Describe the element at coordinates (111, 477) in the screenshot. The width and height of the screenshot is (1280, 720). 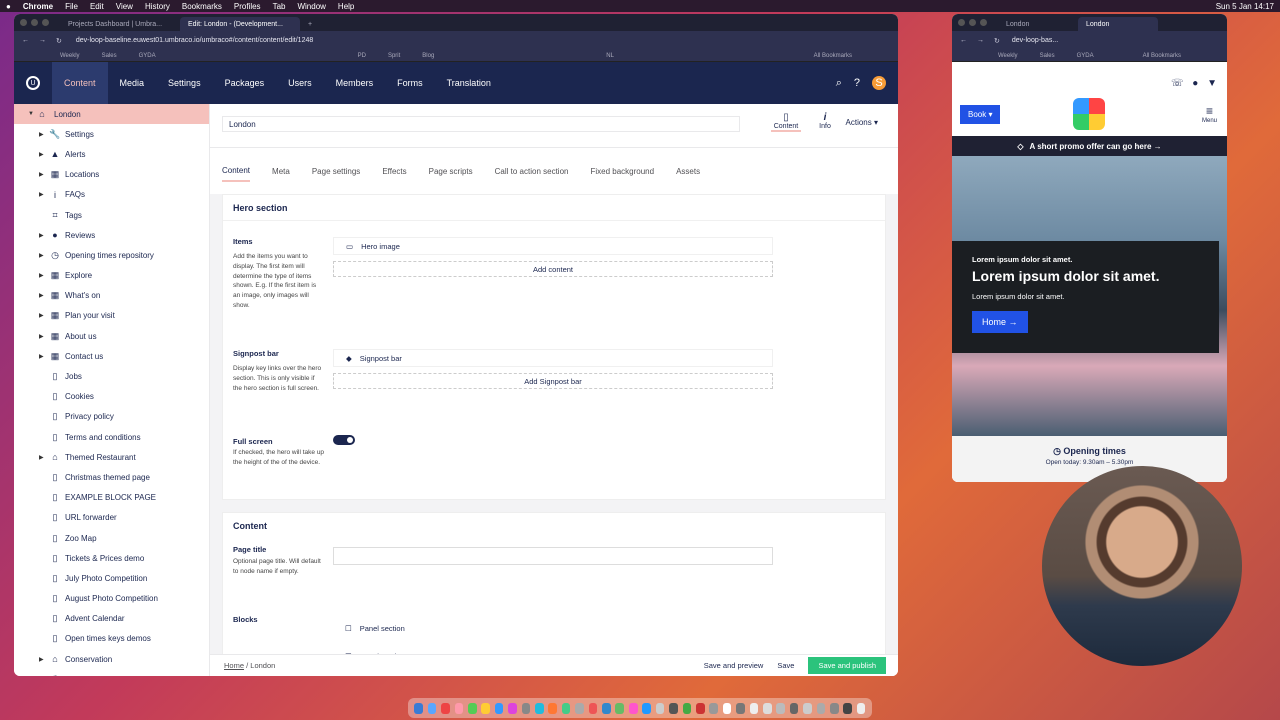
I see `tree-node-christmas-themed-page: ▯ Christmas themed page` at that location.